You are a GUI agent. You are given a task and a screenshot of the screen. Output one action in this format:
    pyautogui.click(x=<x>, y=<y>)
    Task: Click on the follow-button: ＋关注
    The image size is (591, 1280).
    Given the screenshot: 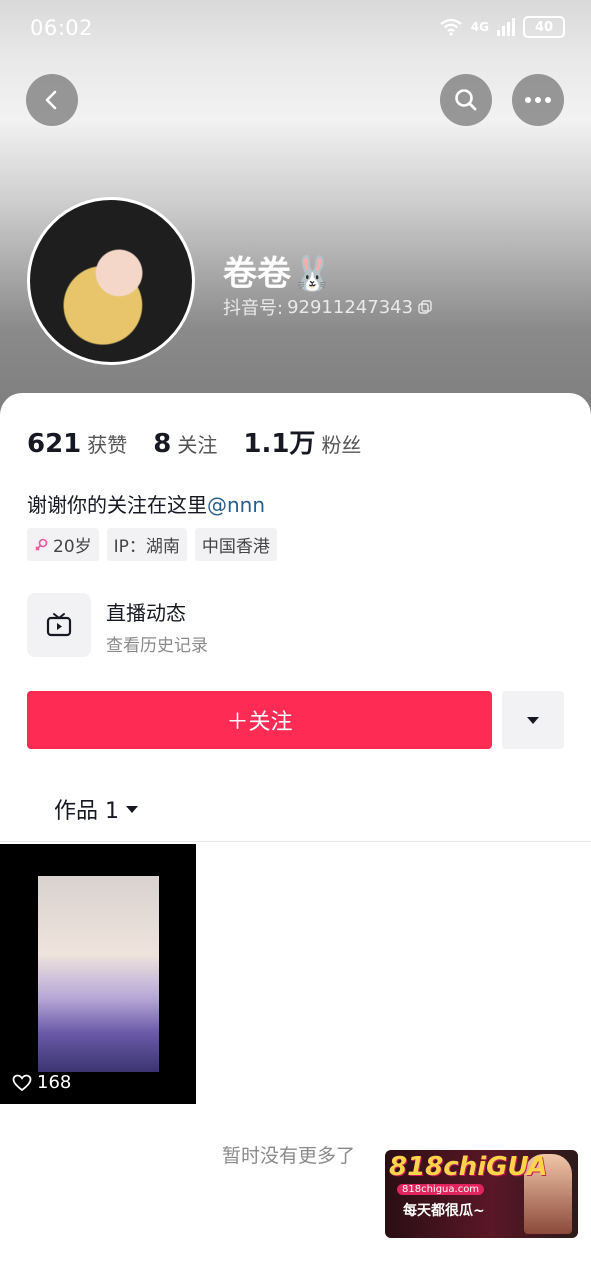 What is the action you would take?
    pyautogui.click(x=259, y=720)
    